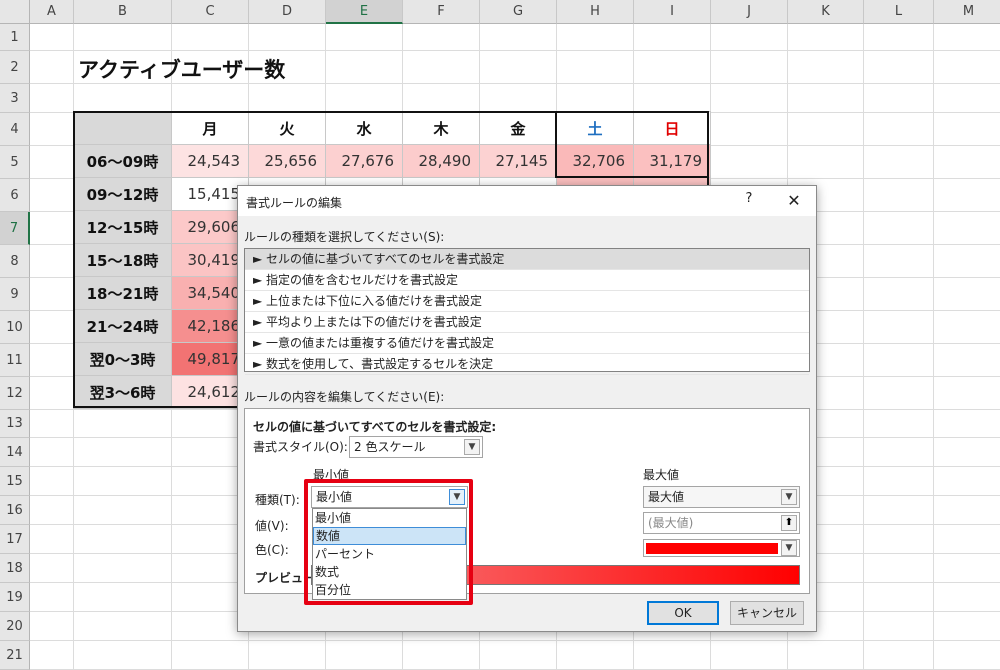 Image resolution: width=1000 pixels, height=670 pixels. I want to click on value-label: 値(V):, so click(272, 526).